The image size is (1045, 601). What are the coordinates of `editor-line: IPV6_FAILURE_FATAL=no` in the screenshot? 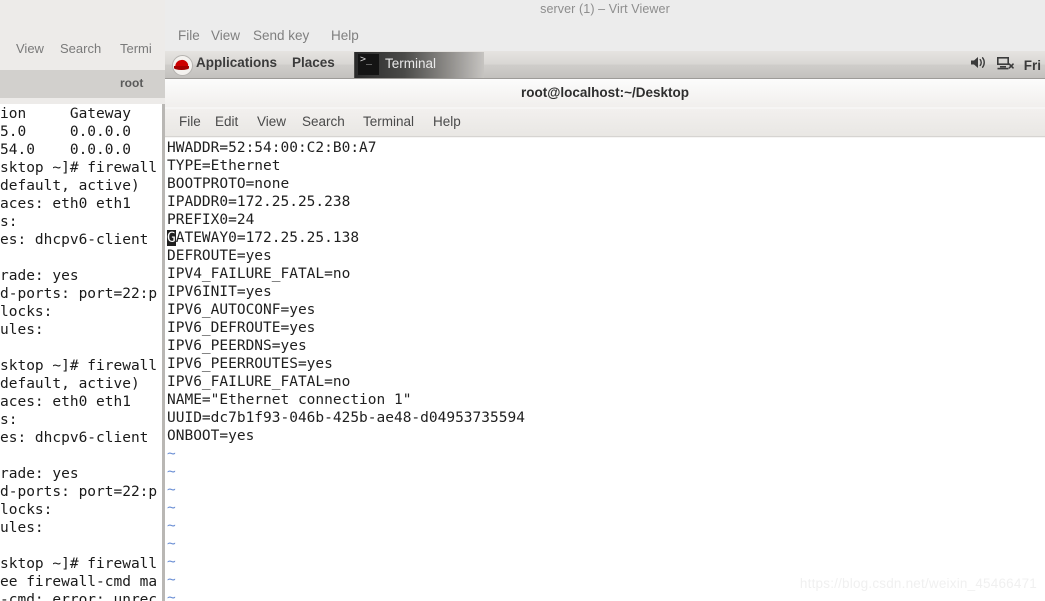 It's located at (259, 382).